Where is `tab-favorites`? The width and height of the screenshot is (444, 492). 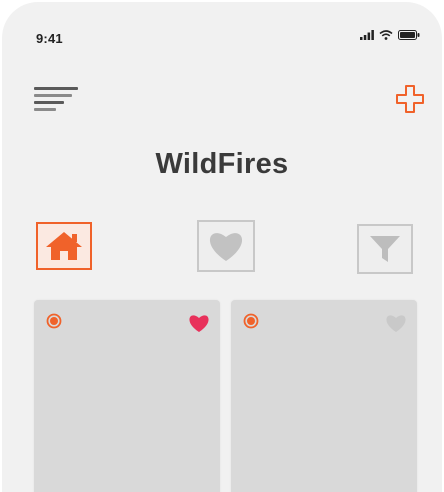 tab-favorites is located at coordinates (226, 246).